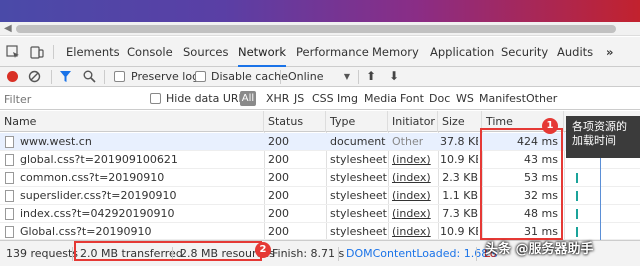 This screenshot has width=640, height=266. Describe the element at coordinates (249, 76) in the screenshot. I see `disable-cache-label: Disable cache` at that location.